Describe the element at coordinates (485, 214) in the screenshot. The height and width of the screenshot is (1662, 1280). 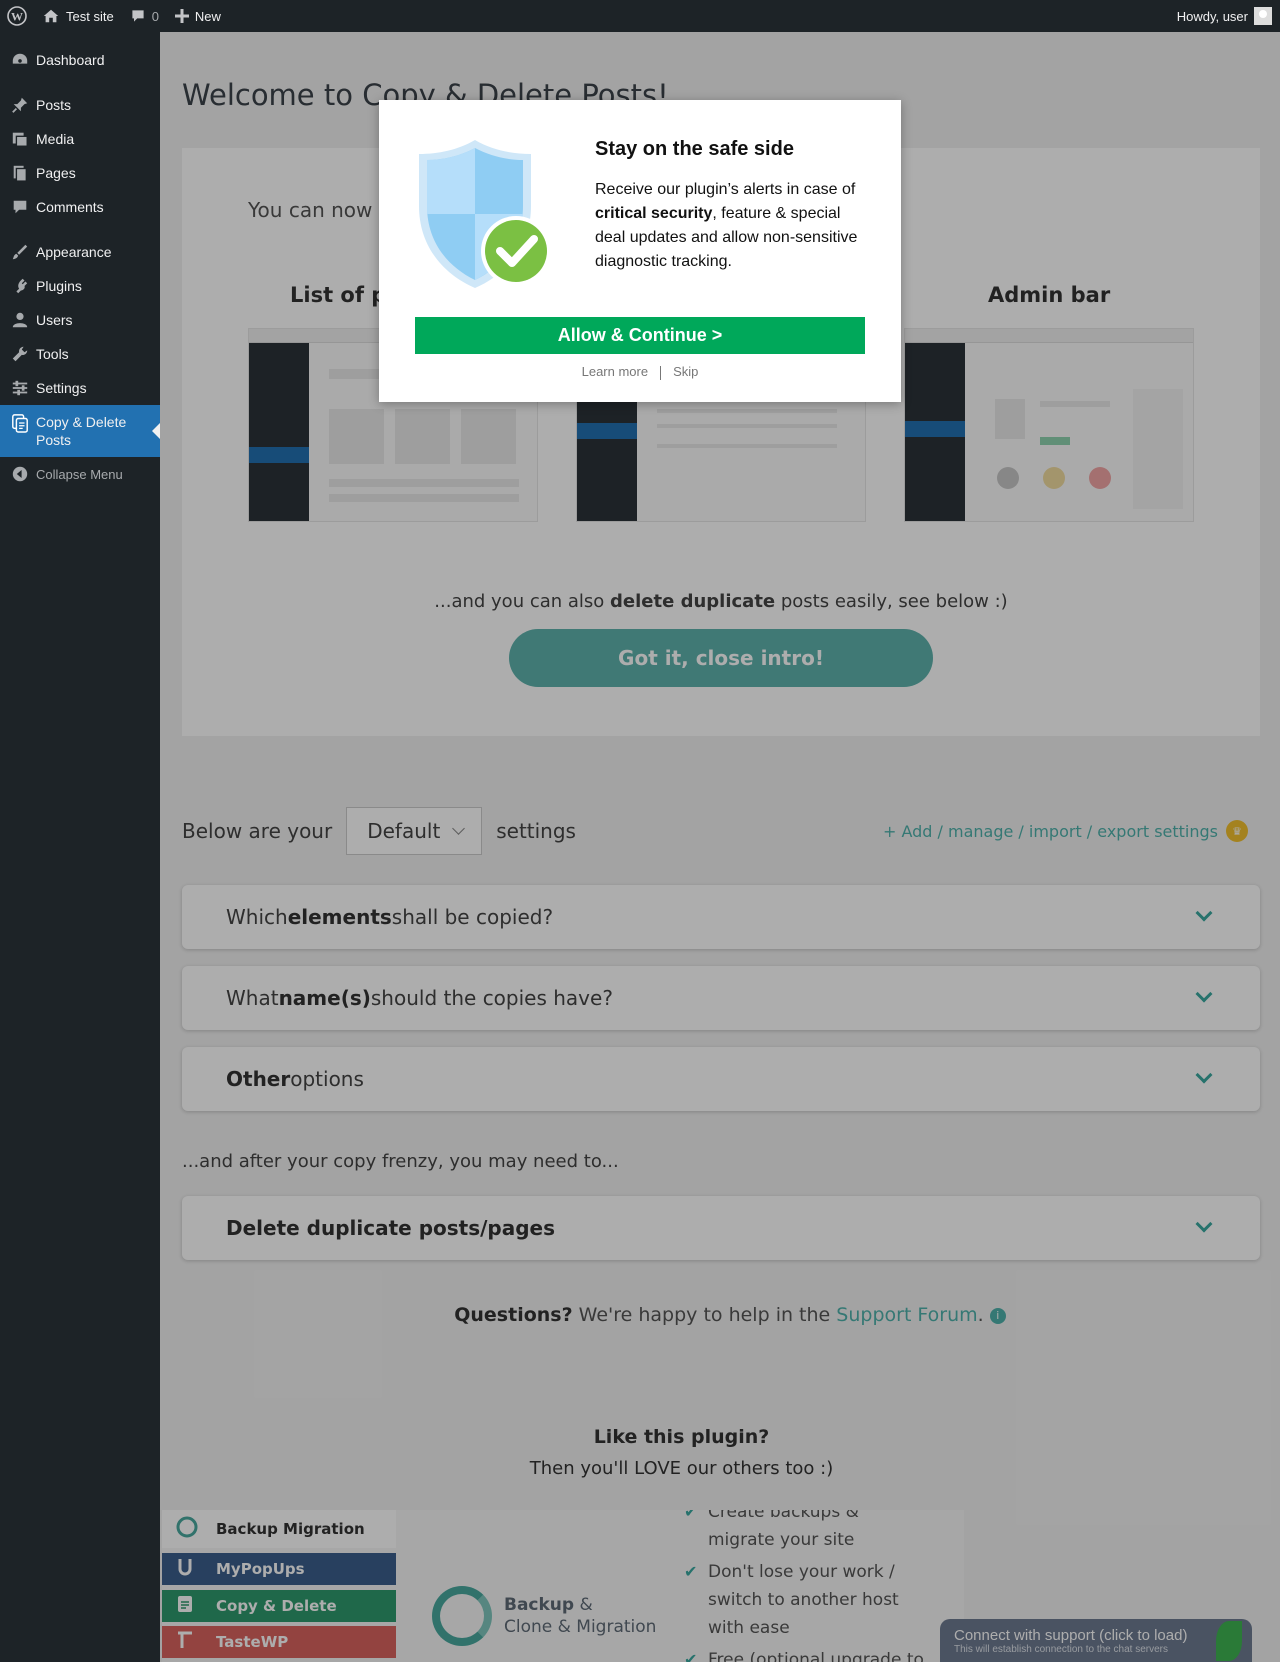
I see `shield-check-icon` at that location.